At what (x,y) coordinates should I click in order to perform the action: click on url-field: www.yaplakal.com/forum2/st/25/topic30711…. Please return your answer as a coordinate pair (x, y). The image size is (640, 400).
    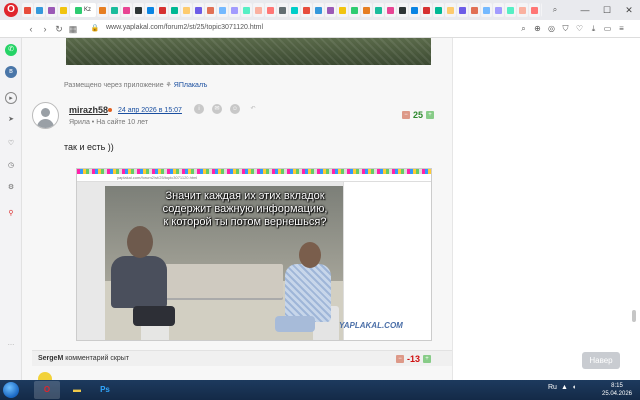
    Looking at the image, I should click on (184, 27).